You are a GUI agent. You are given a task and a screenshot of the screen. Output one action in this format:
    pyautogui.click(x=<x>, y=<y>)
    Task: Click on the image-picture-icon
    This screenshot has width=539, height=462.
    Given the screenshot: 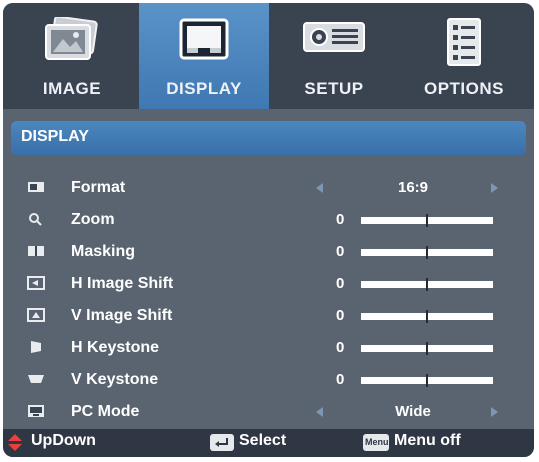 What is the action you would take?
    pyautogui.click(x=72, y=41)
    